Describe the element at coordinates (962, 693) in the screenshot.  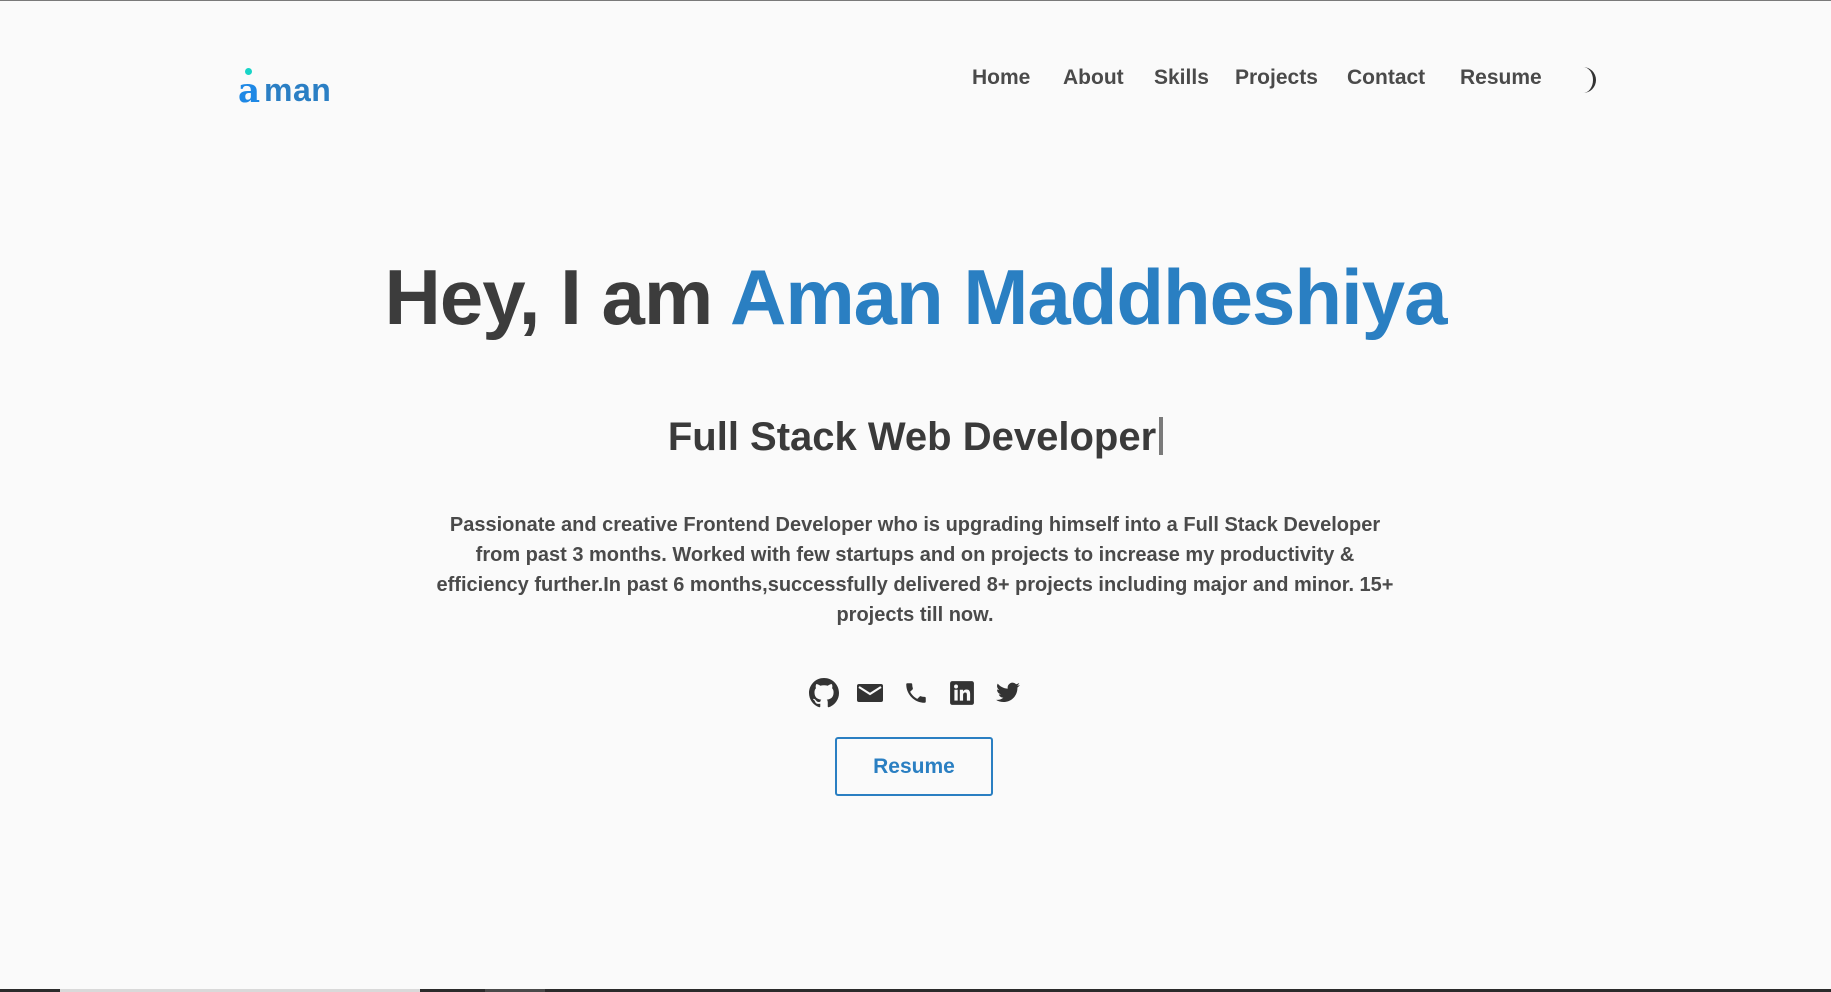
I see `linkedin-icon` at that location.